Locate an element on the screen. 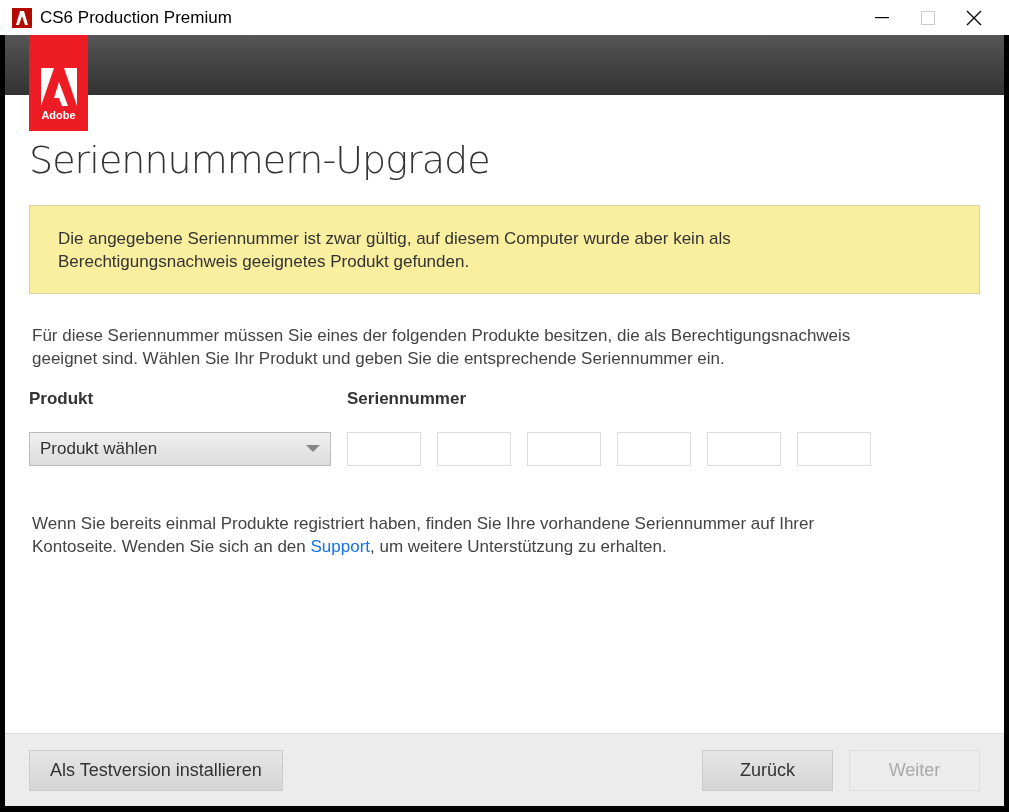 The image size is (1009, 812). logo-text: Adobe is located at coordinates (58, 115).